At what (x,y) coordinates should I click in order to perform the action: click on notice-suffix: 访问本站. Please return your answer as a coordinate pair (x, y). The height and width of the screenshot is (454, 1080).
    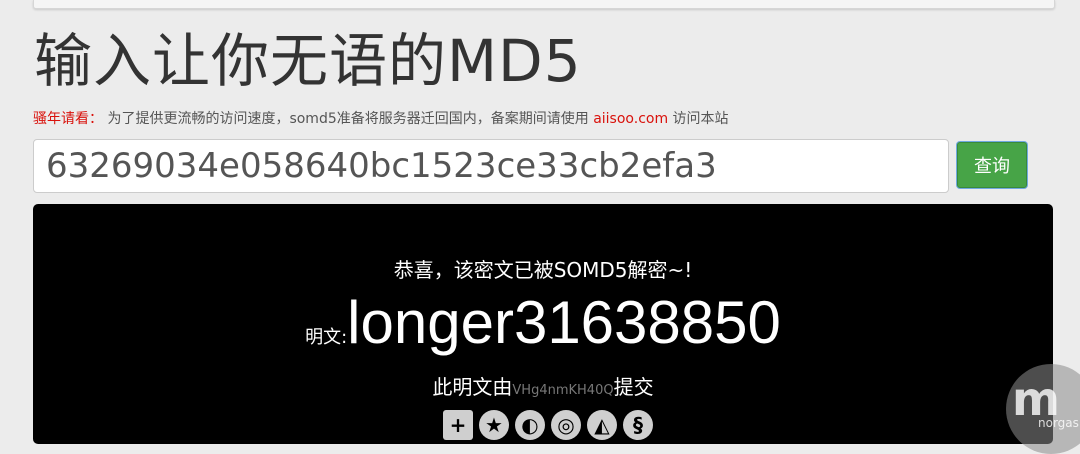
    Looking at the image, I should click on (700, 119).